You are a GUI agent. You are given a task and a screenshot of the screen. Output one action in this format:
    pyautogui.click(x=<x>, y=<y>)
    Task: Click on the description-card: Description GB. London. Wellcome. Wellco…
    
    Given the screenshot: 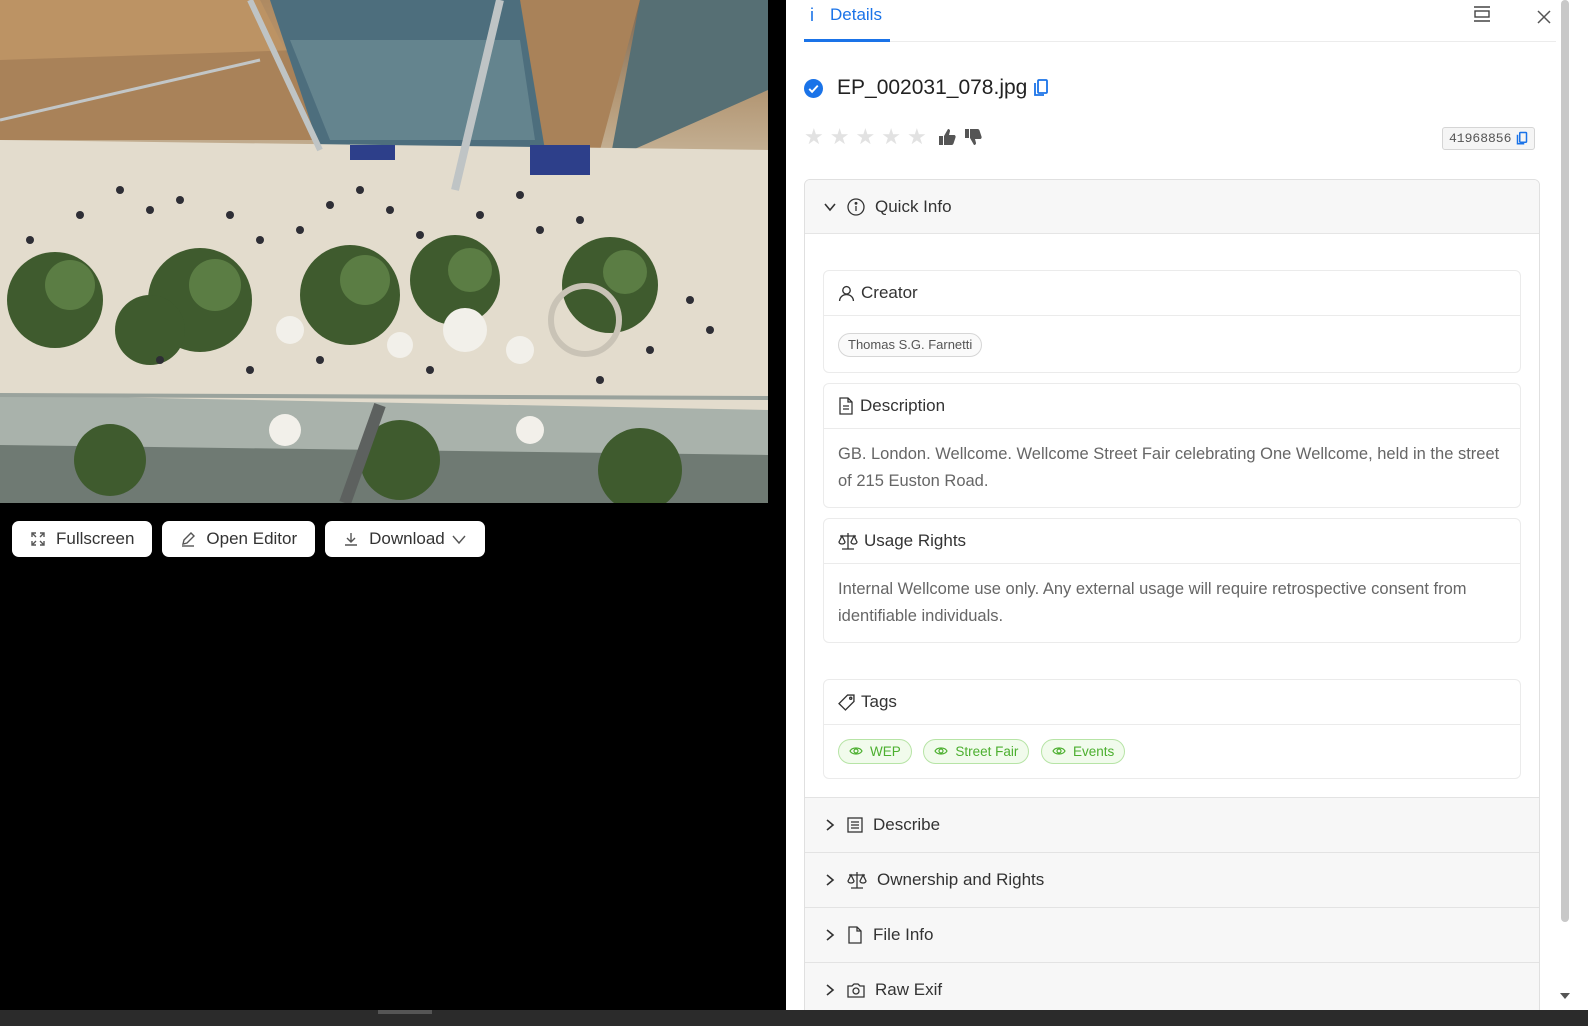 What is the action you would take?
    pyautogui.click(x=1172, y=445)
    